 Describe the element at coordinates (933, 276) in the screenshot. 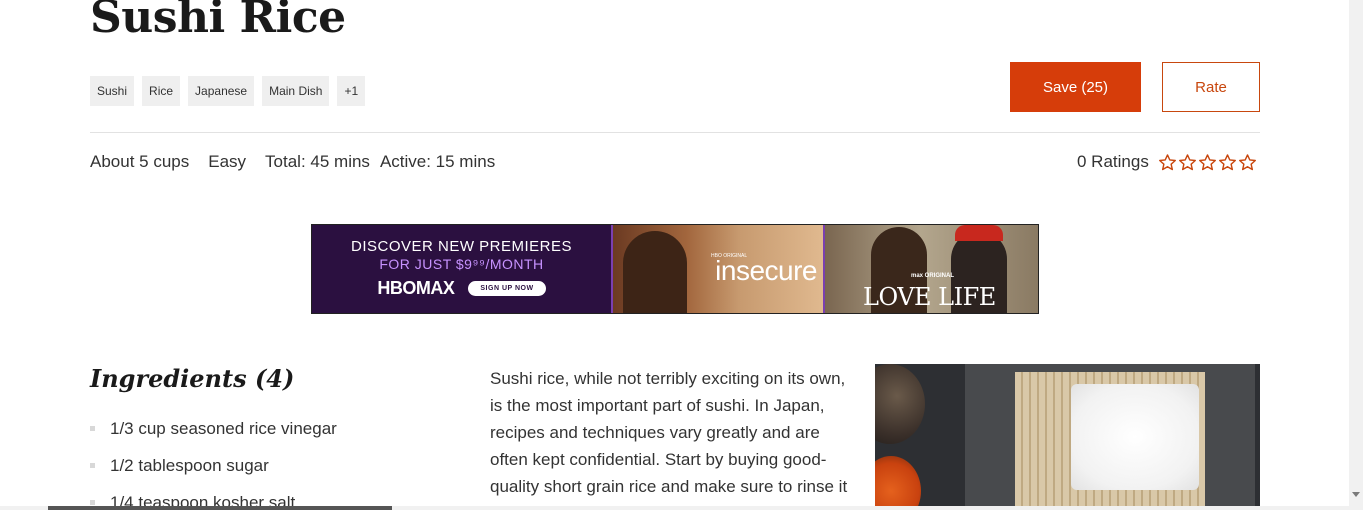

I see `ad-show-badge: max ORIGINAL` at that location.